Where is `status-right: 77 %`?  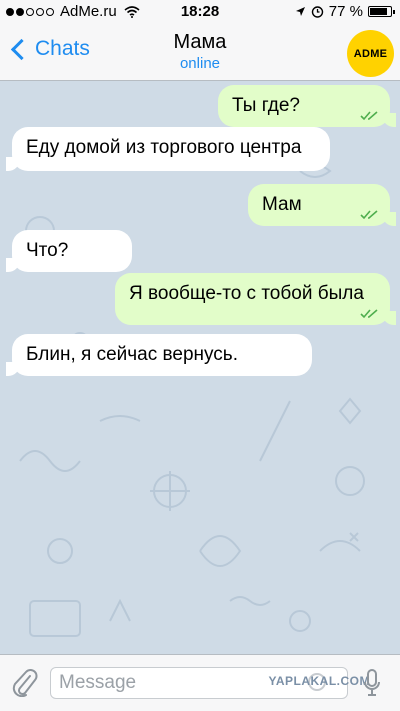
status-right: 77 % is located at coordinates (345, 11).